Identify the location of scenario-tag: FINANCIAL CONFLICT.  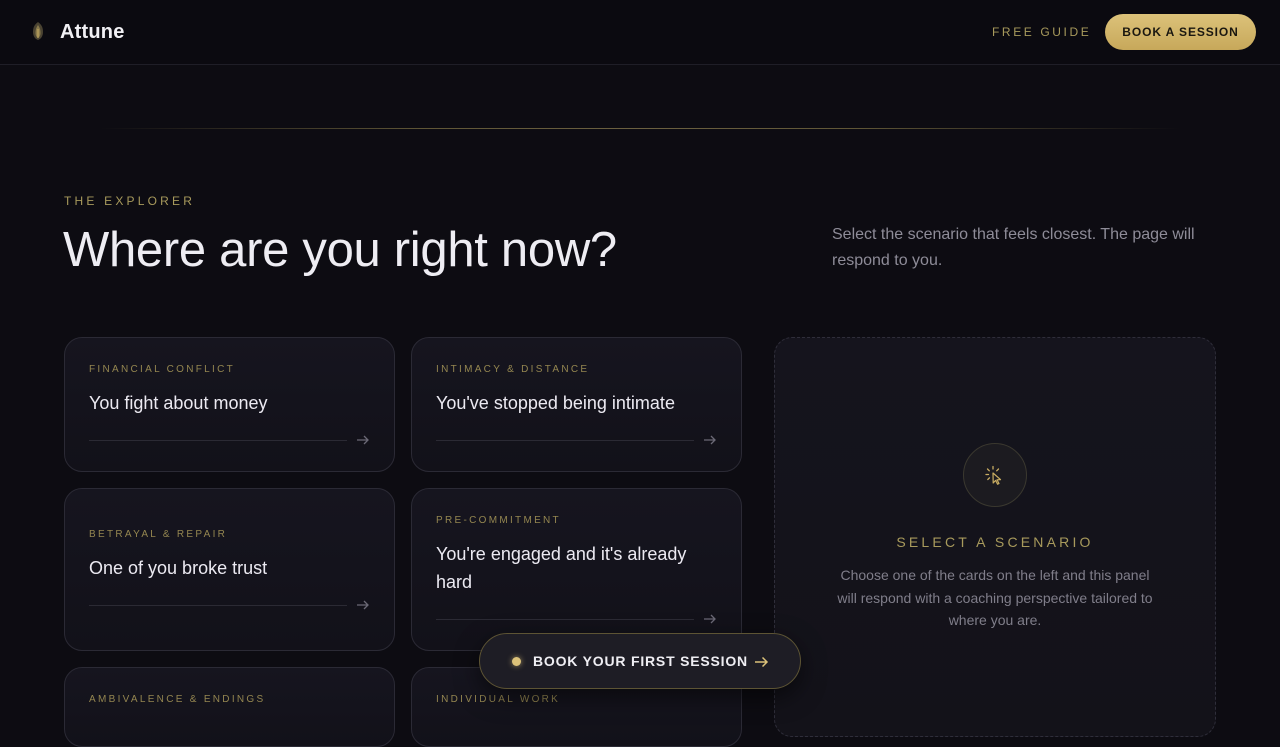
(162, 369).